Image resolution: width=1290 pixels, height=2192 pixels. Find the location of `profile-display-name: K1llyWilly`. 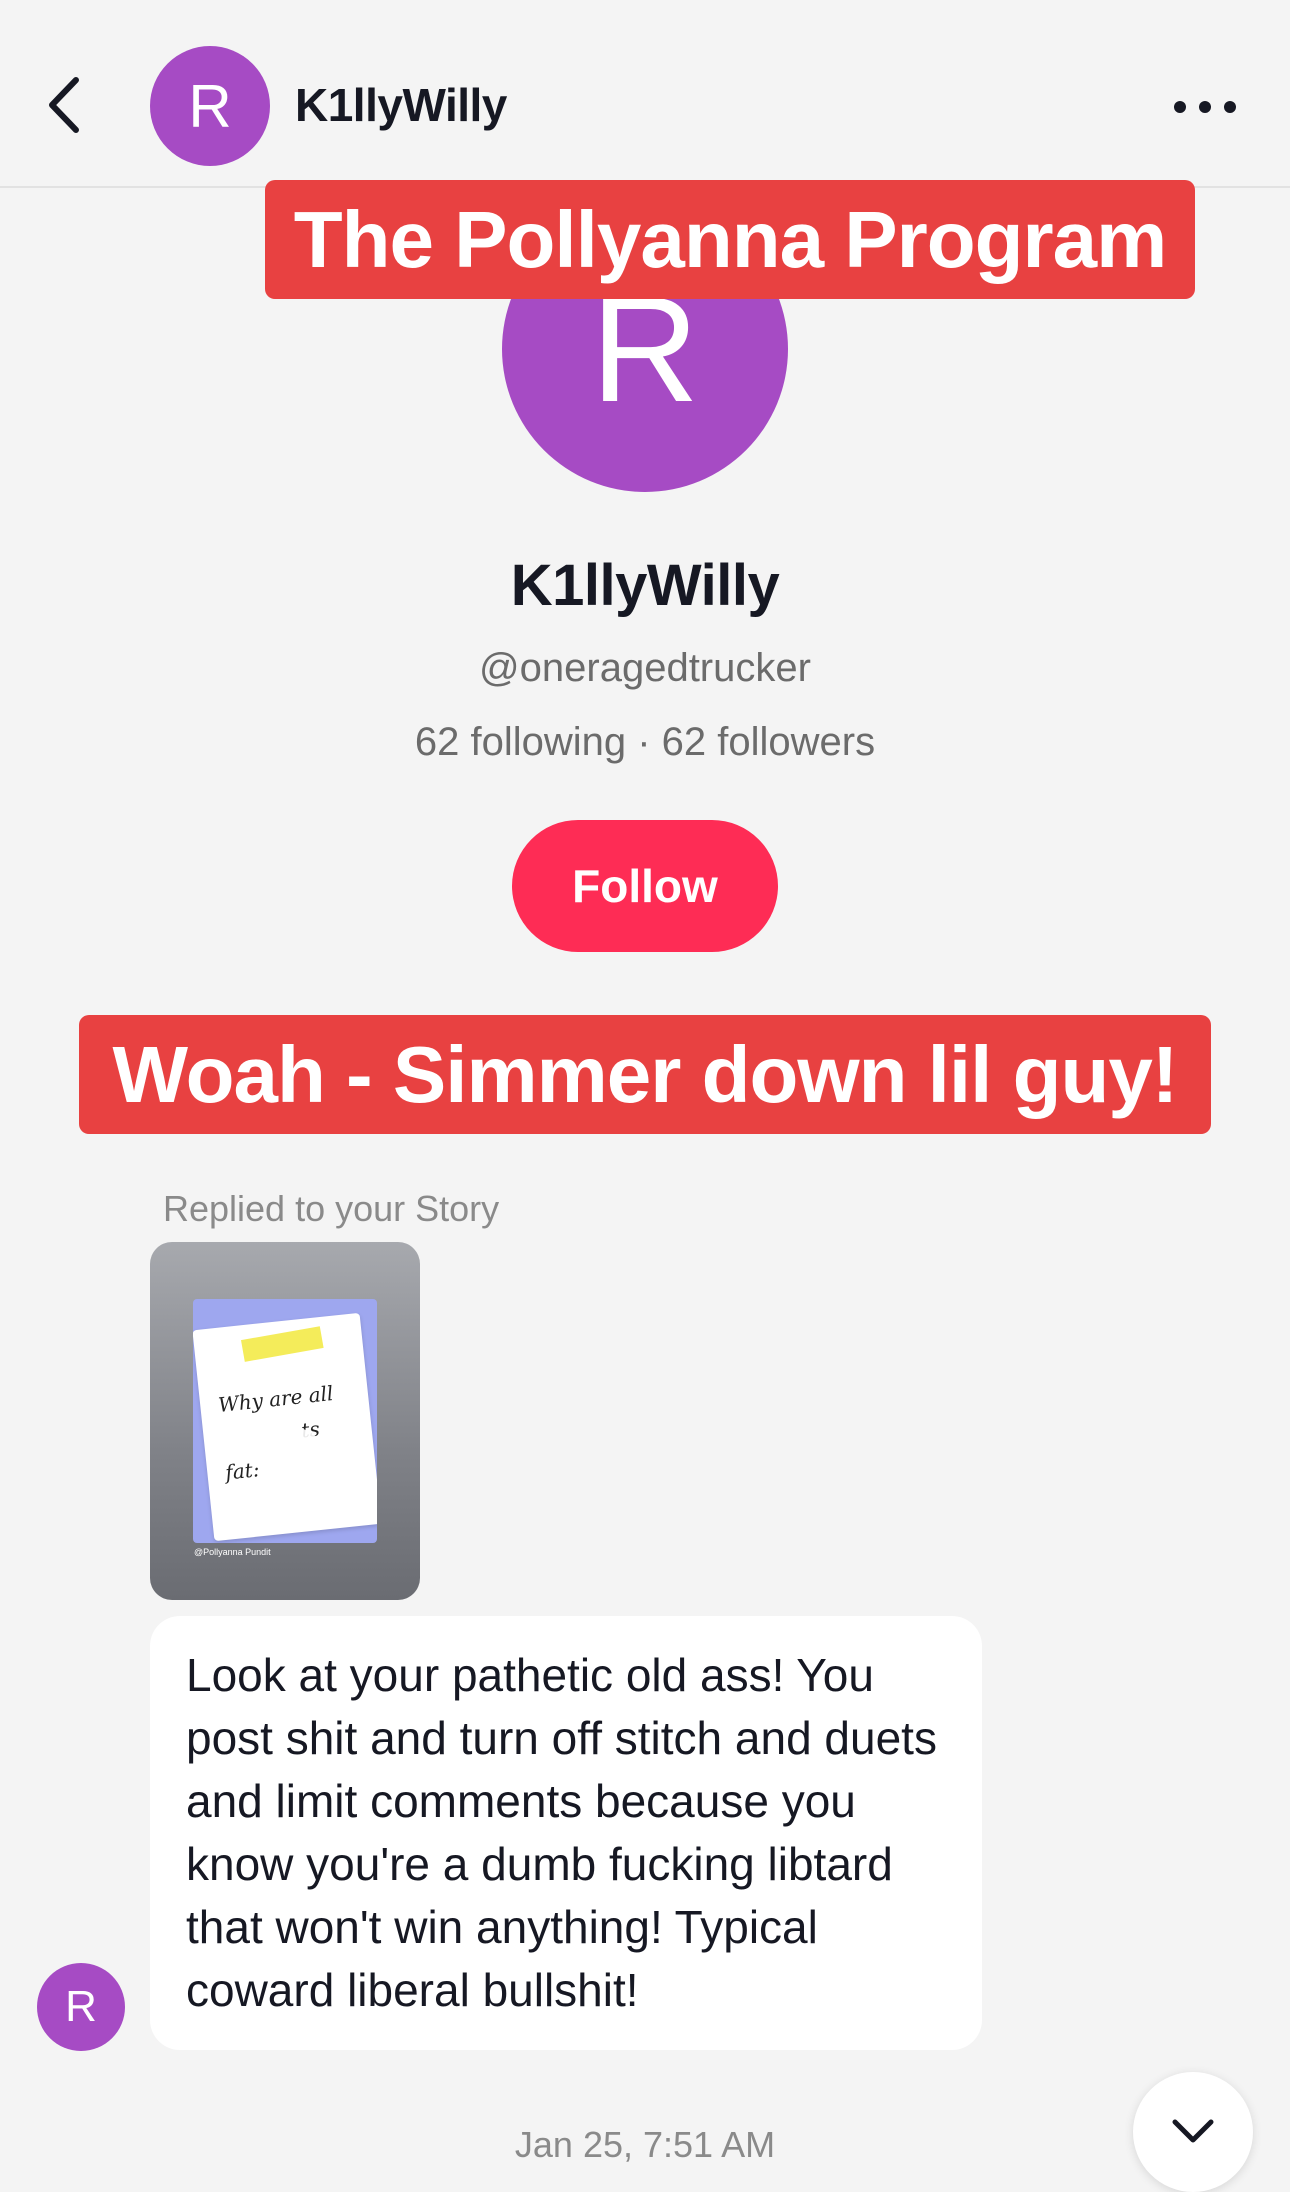

profile-display-name: K1llyWilly is located at coordinates (645, 585).